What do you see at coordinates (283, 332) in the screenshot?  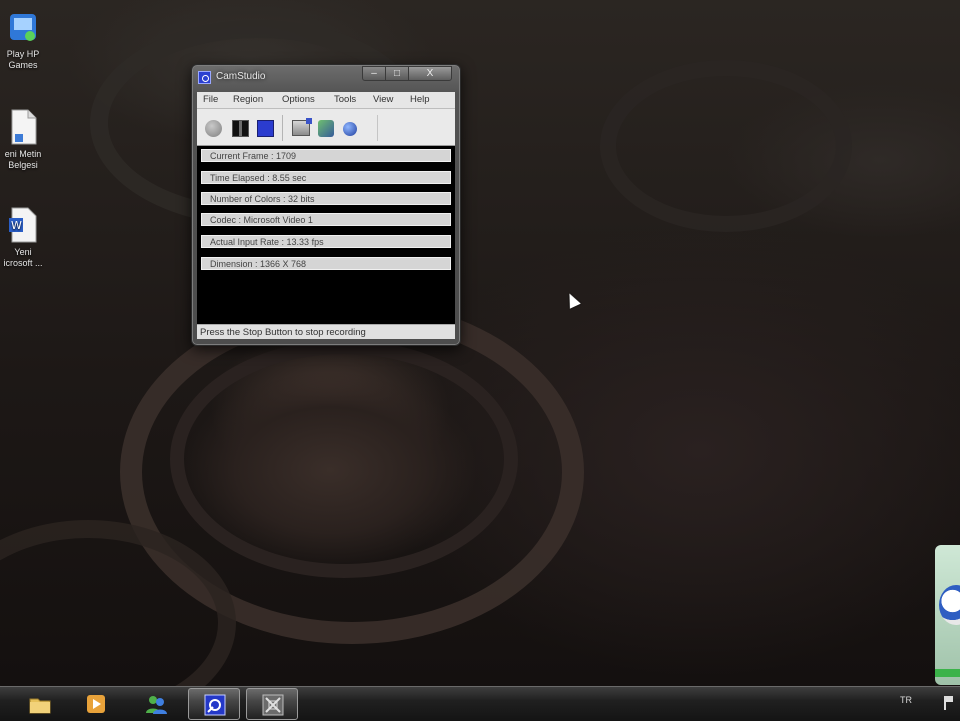 I see `status-text: Press the Stop Button to stop recording` at bounding box center [283, 332].